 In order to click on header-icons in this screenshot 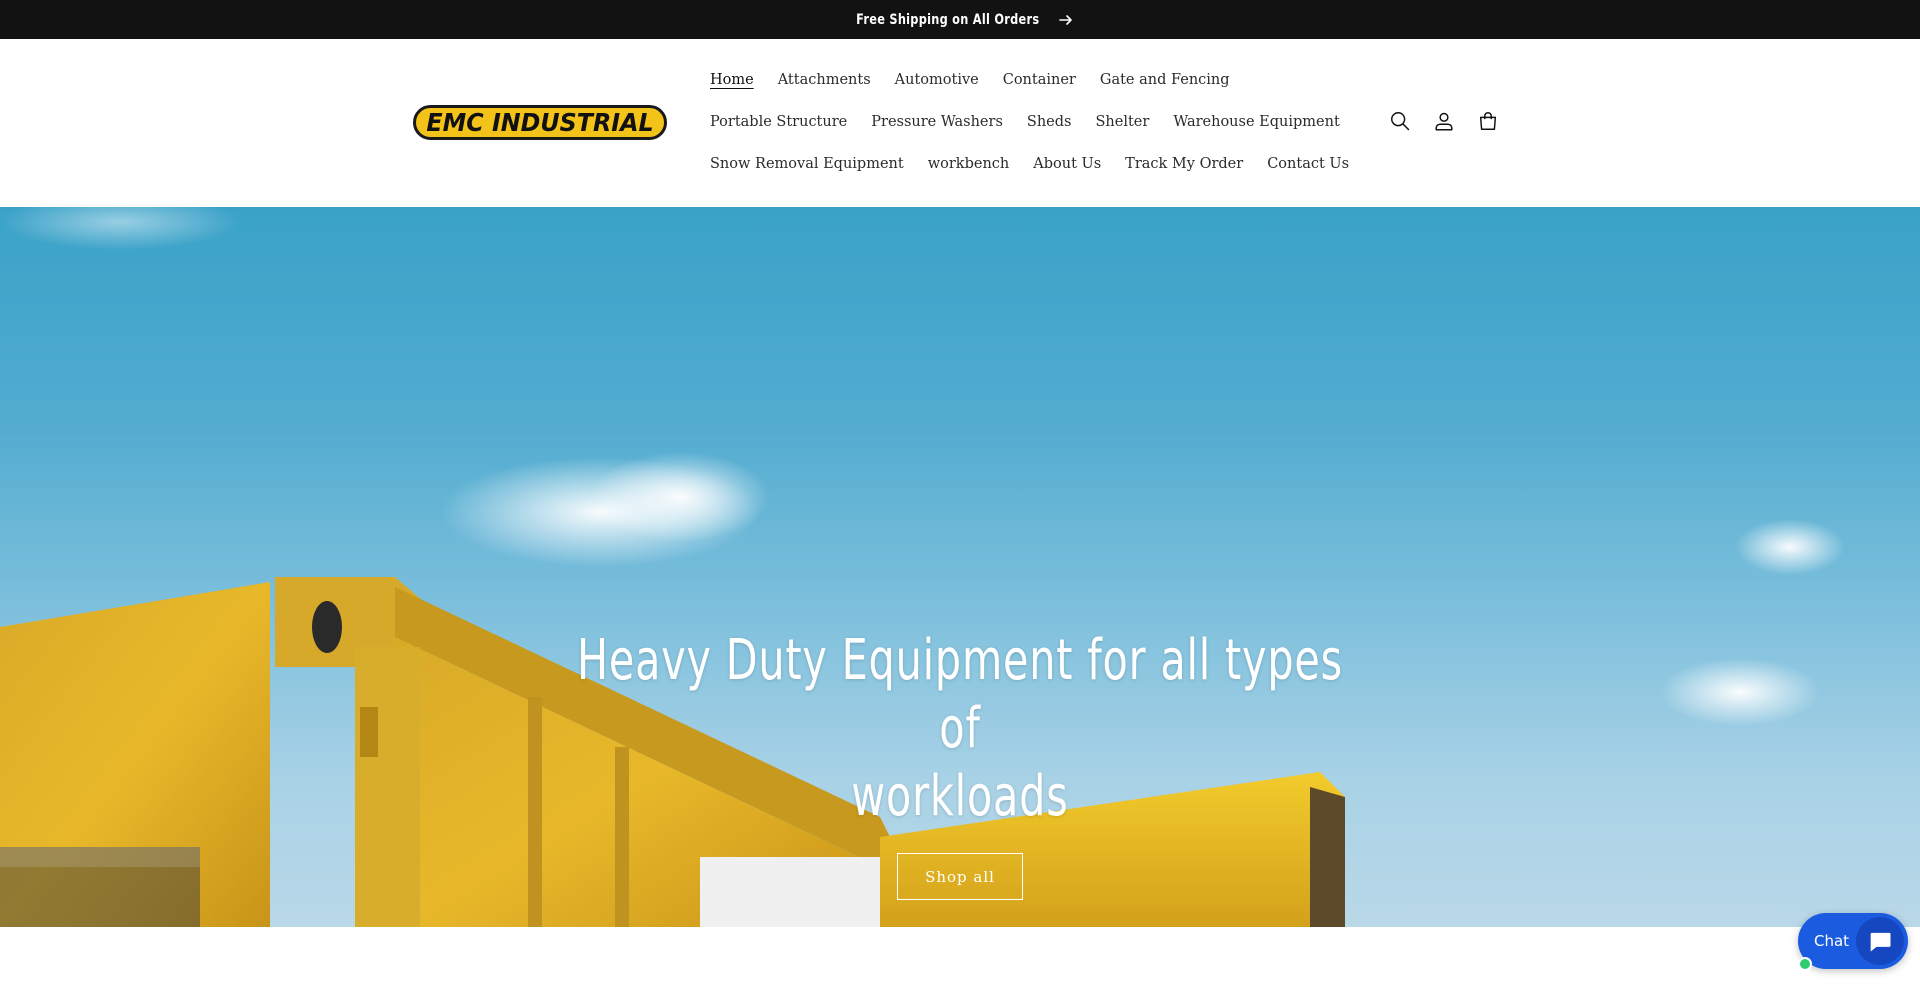, I will do `click(1444, 121)`.